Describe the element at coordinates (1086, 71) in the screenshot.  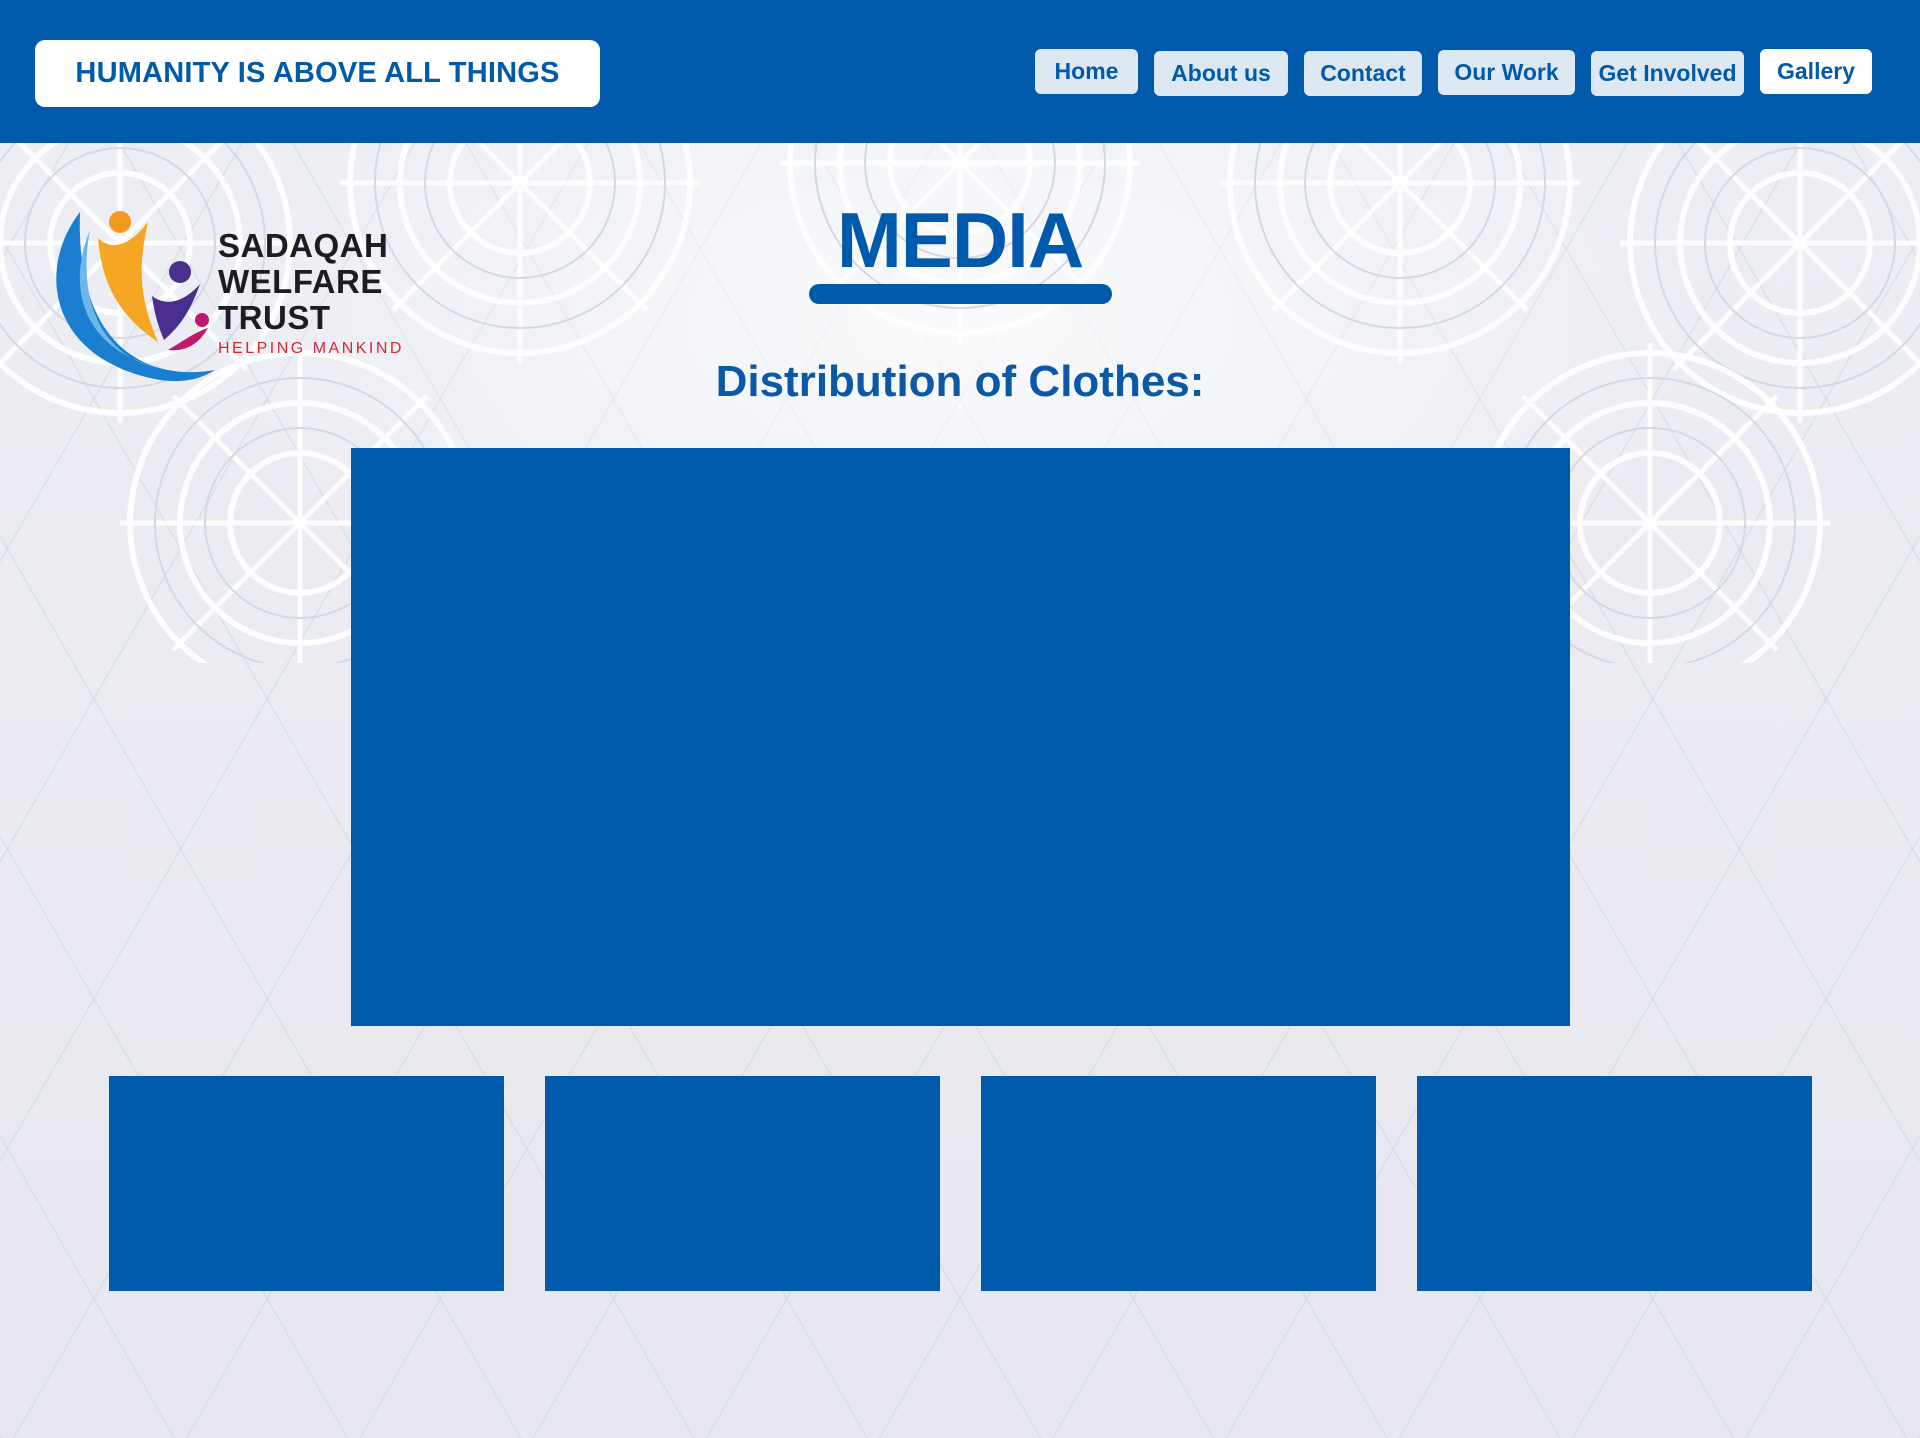
I see `nav-home-button: Home` at that location.